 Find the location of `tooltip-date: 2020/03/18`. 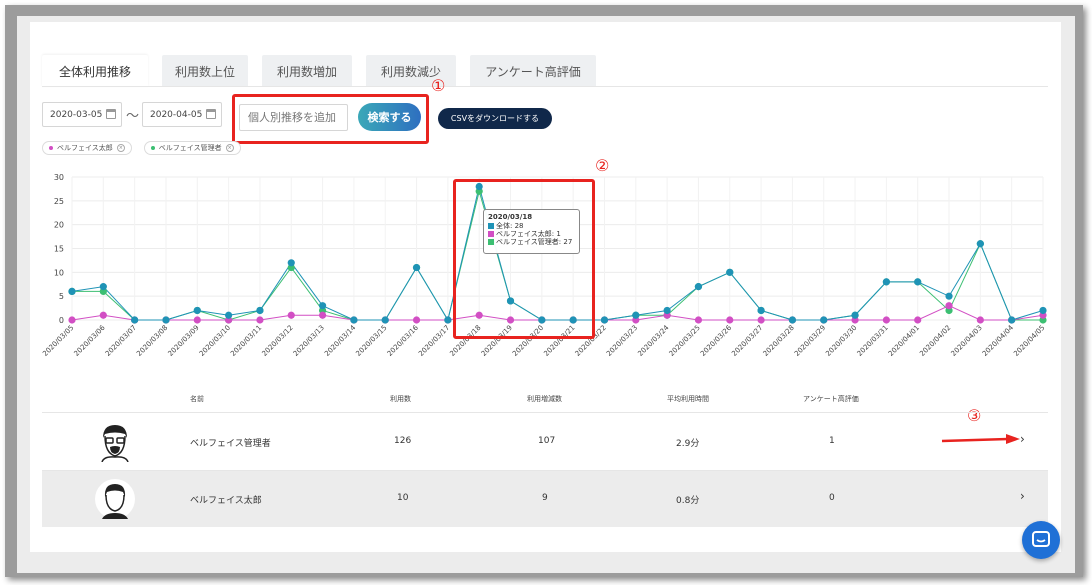

tooltip-date: 2020/03/18 is located at coordinates (510, 217).